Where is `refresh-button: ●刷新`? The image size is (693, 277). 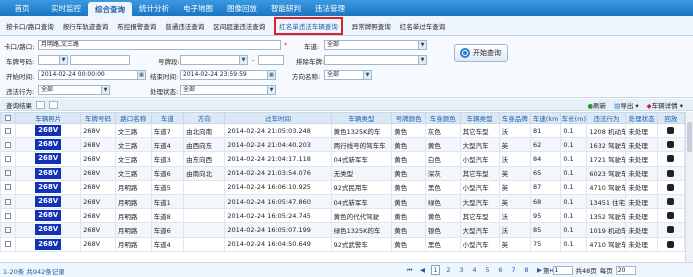
refresh-button: ●刷新 is located at coordinates (596, 105).